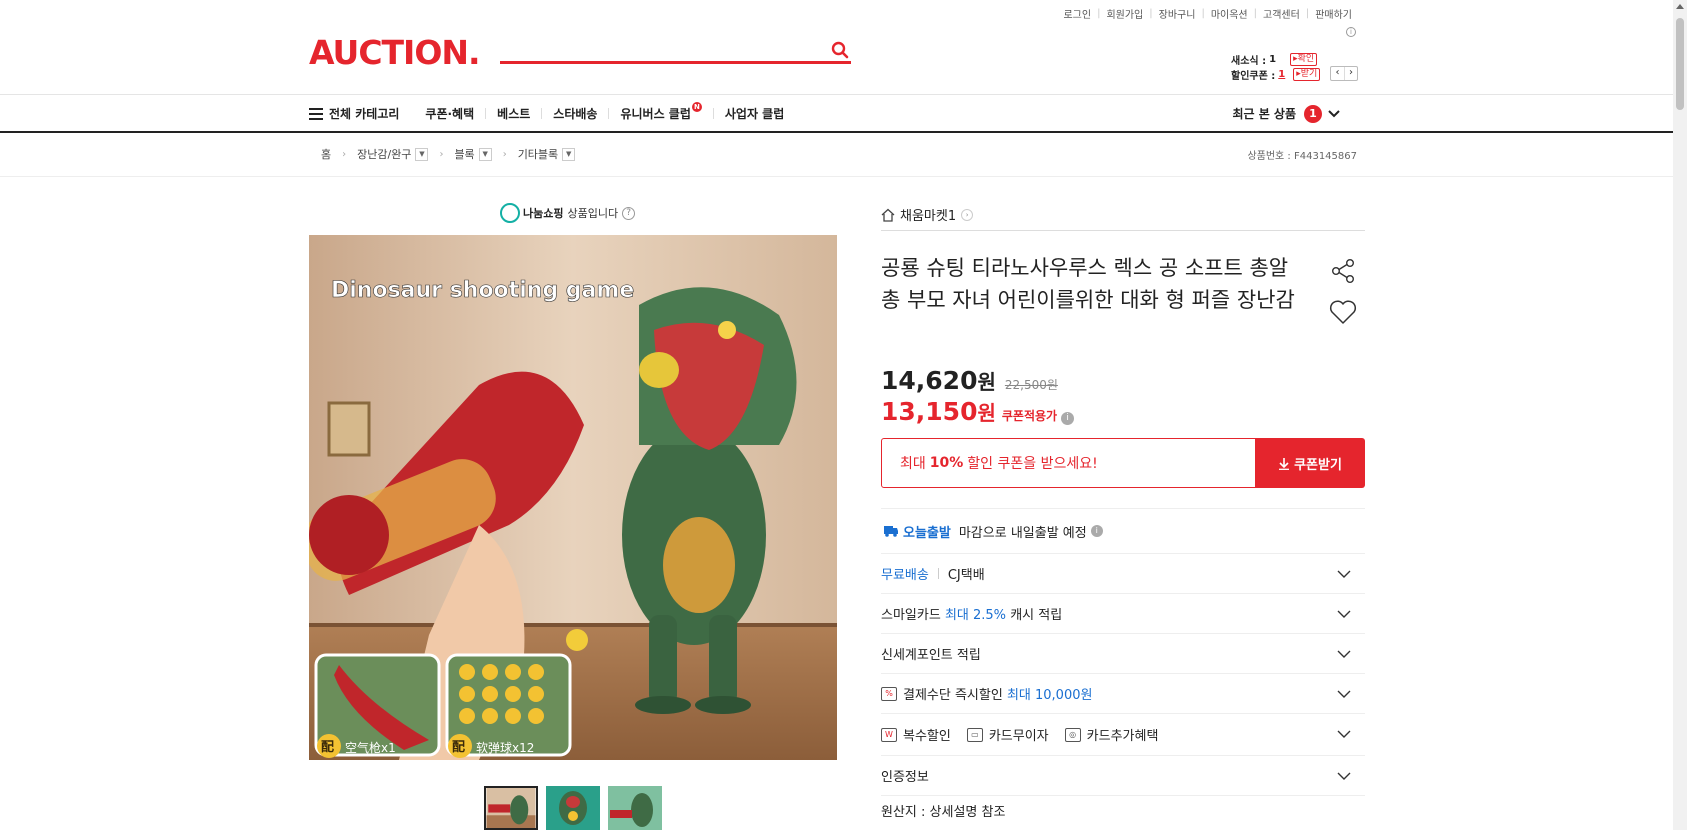 This screenshot has height=830, width=1687. Describe the element at coordinates (538, 154) in the screenshot. I see `breadcrumb-other-blocks: 기타블록` at that location.